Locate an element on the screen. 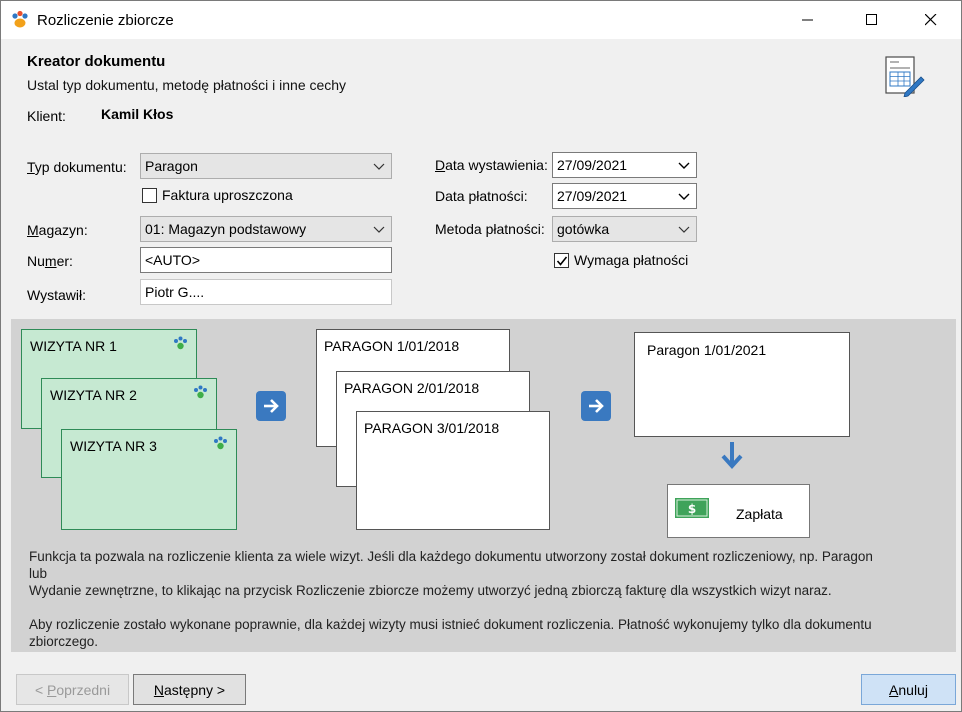  window-title: Rozliczenie zbiorcze is located at coordinates (105, 20).